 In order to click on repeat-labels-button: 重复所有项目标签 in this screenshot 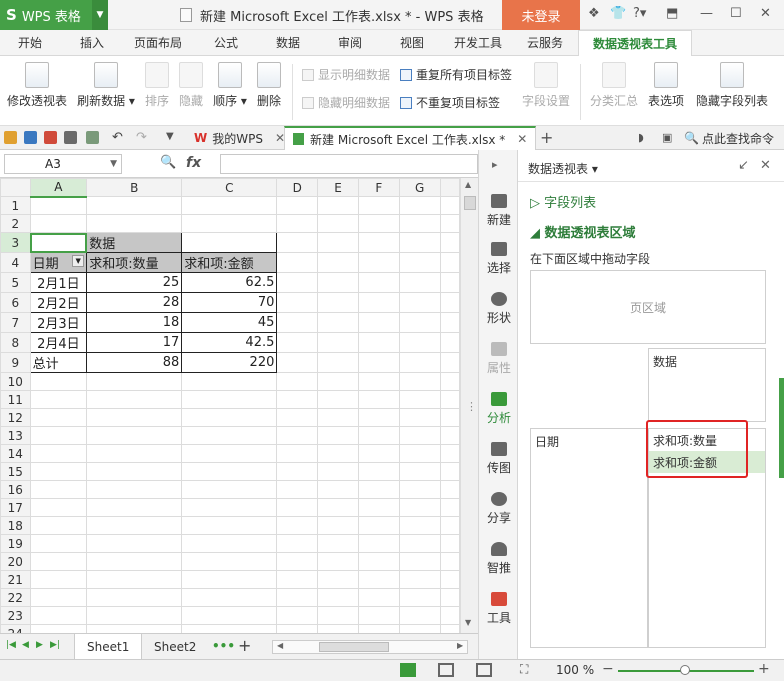, I will do `click(456, 74)`.